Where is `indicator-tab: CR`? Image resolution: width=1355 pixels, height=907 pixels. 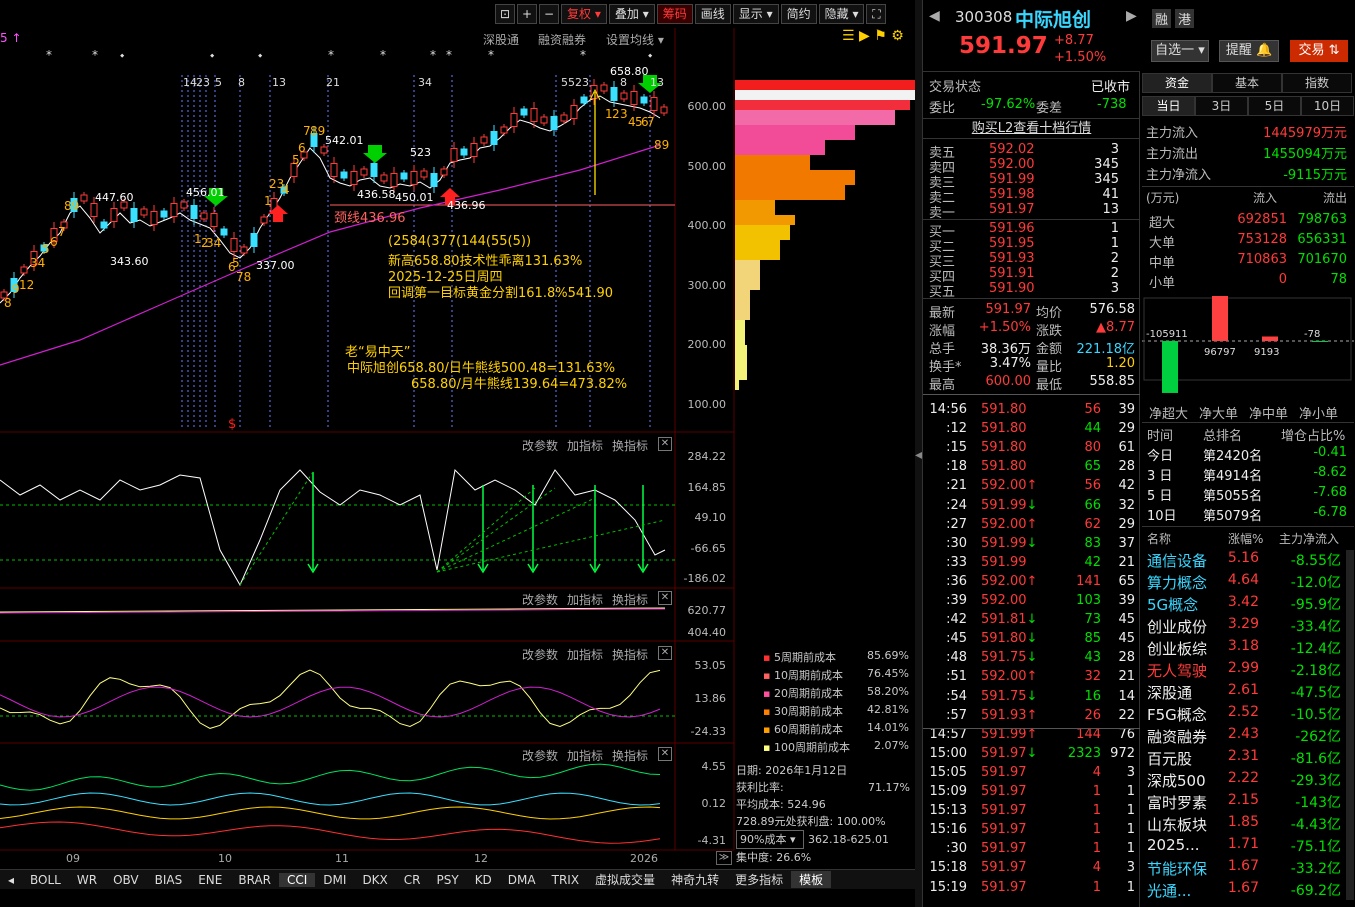
indicator-tab: CR is located at coordinates (412, 880).